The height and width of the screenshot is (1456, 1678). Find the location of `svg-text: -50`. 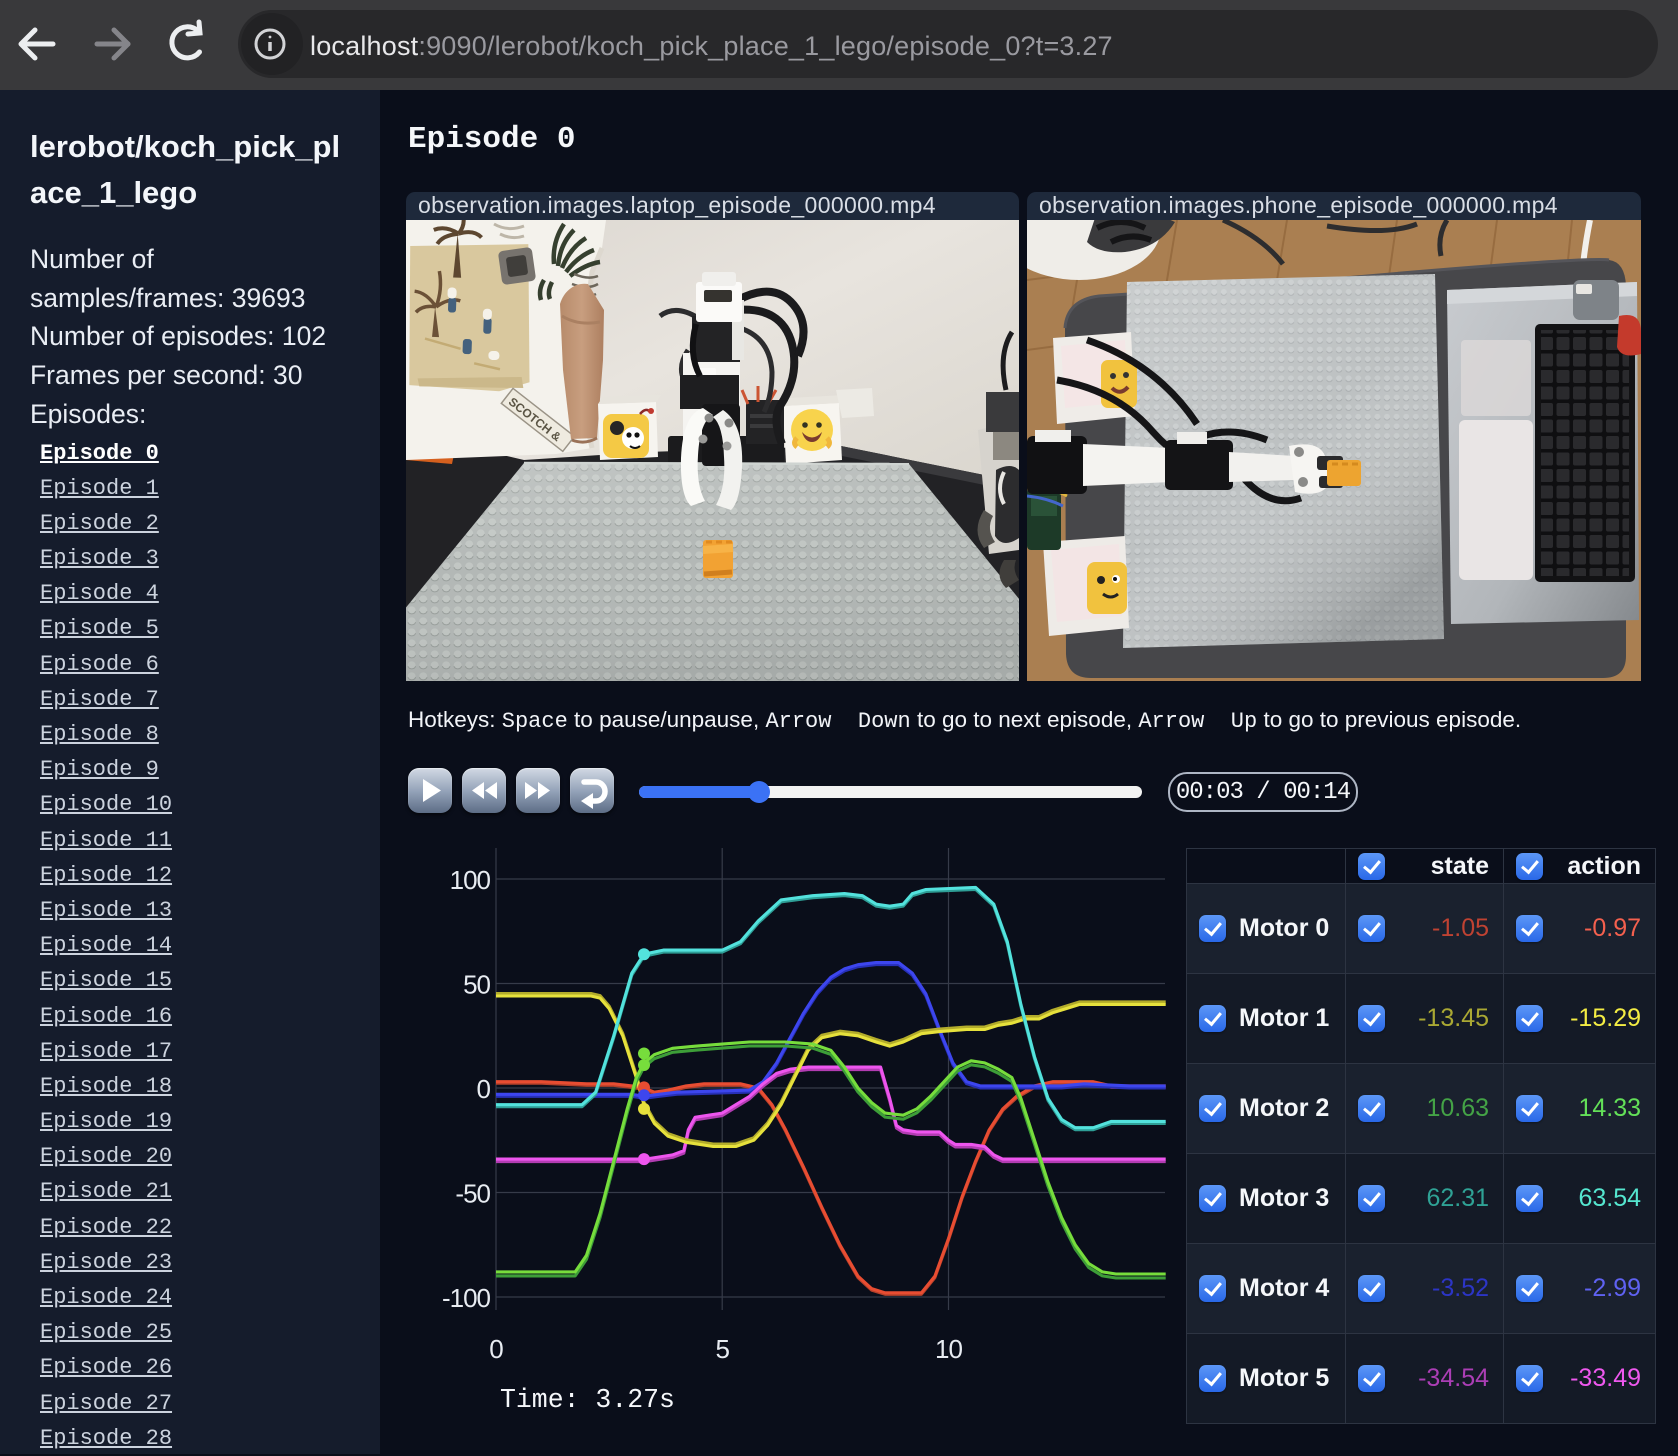

svg-text: -50 is located at coordinates (472, 1194).